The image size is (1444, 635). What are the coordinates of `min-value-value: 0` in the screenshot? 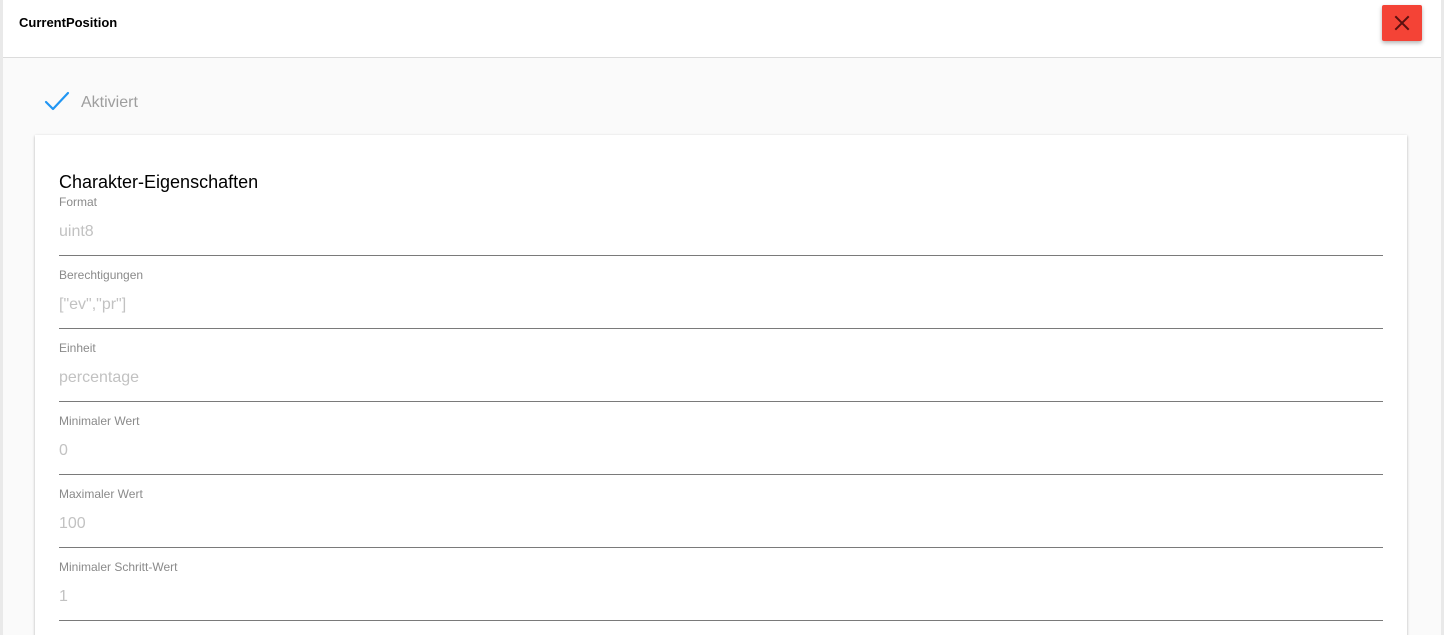 It's located at (63, 450).